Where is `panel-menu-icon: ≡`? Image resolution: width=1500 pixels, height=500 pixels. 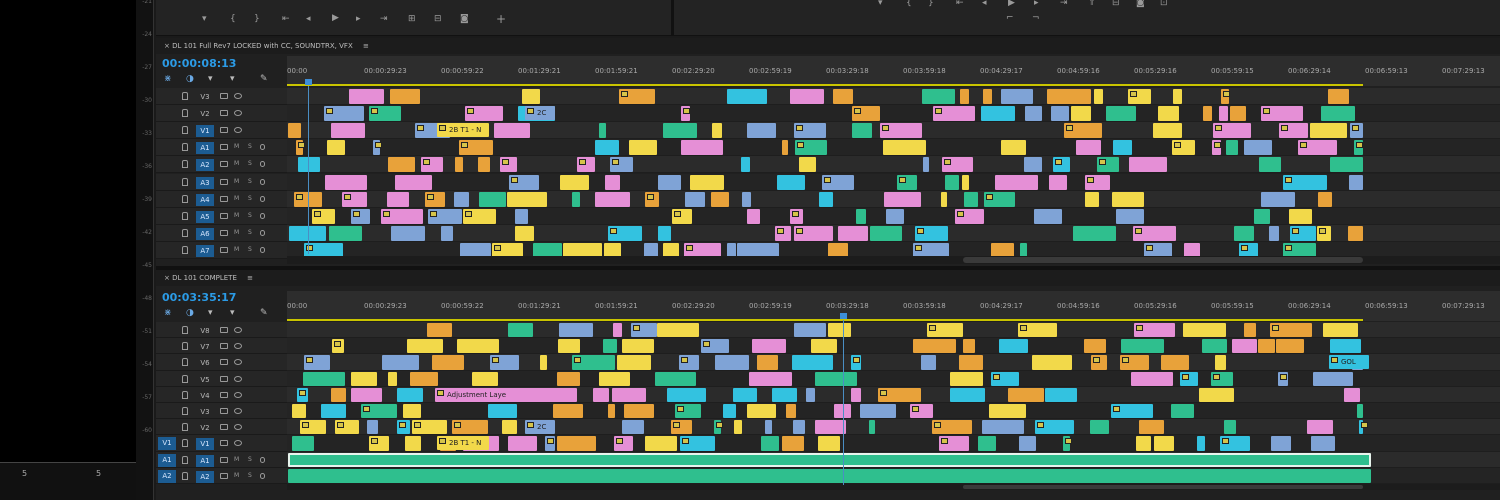
panel-menu-icon: ≡ is located at coordinates (250, 278).